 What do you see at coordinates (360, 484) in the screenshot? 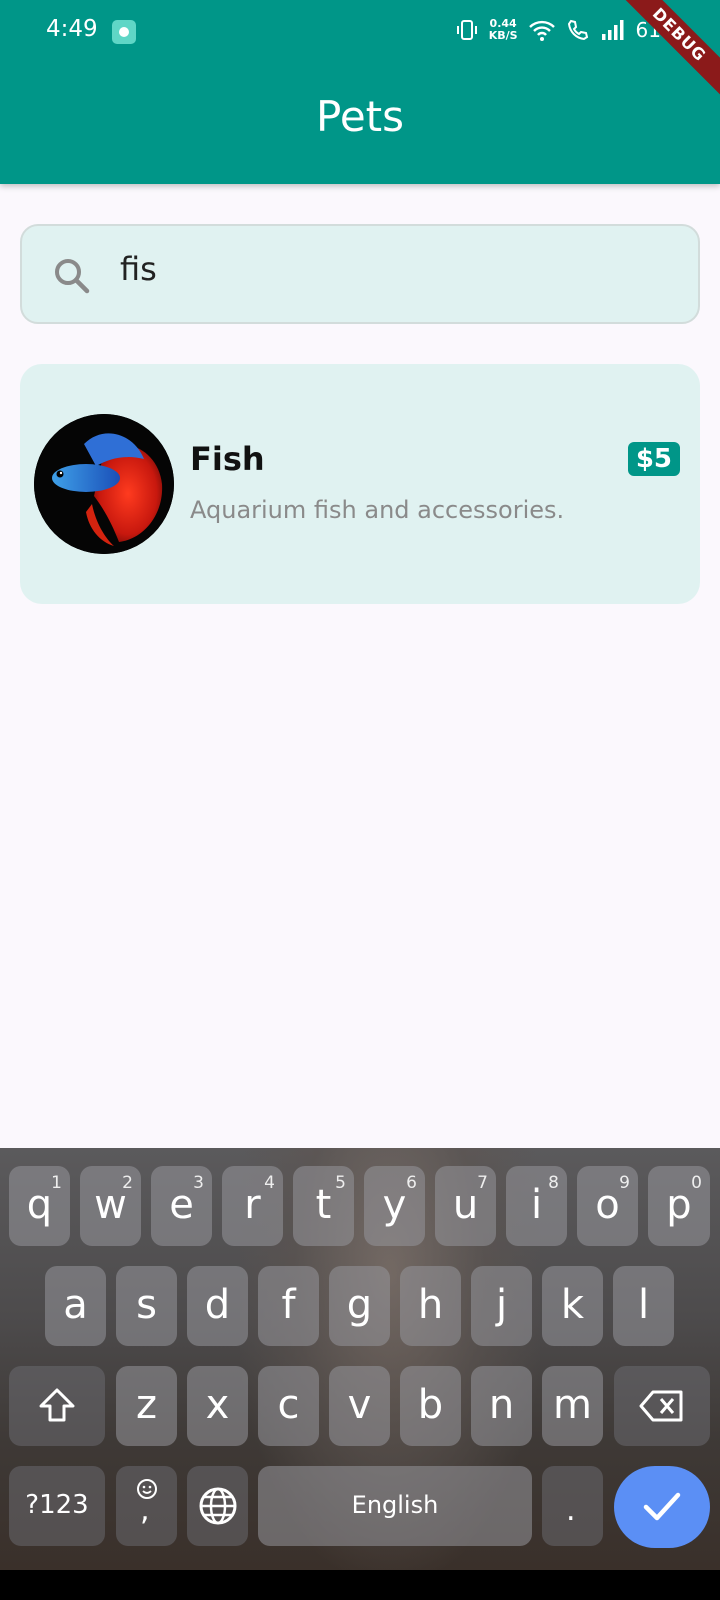
I see `list-item: Fish Aquarium fish and accessories. $5` at bounding box center [360, 484].